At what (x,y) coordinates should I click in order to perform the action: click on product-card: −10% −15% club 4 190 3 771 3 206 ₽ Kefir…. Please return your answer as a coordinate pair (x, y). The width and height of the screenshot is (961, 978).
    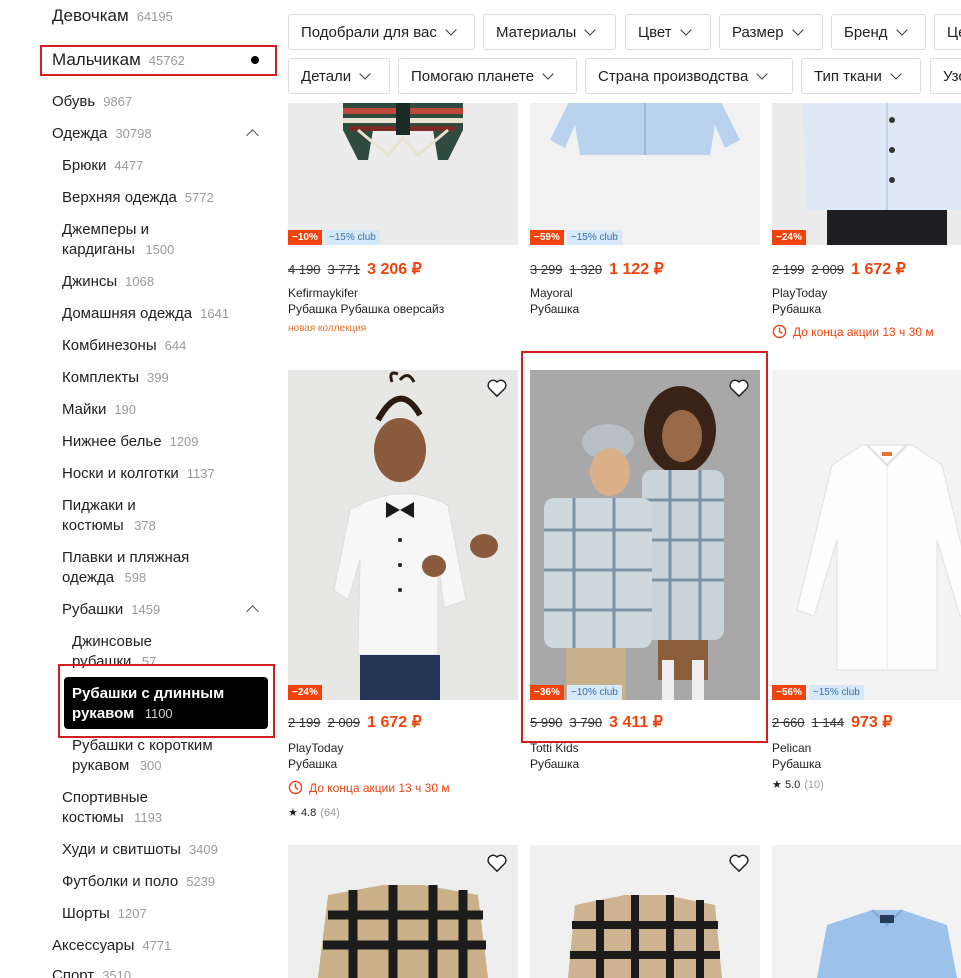
    Looking at the image, I should click on (403, 220).